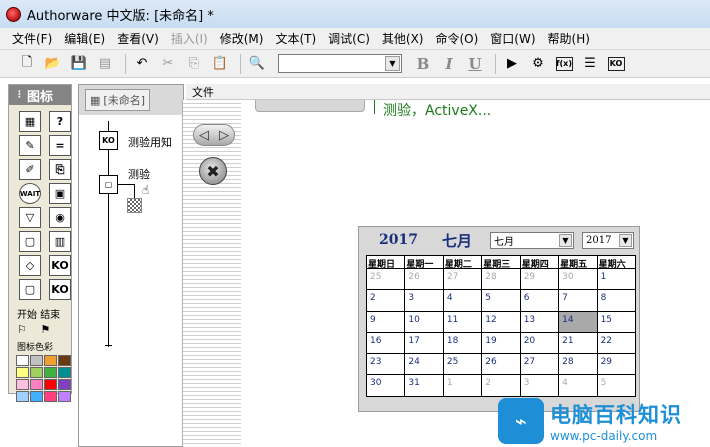 Image resolution: width=710 pixels, height=447 pixels. I want to click on end-flag-icon: ⚑, so click(45, 329).